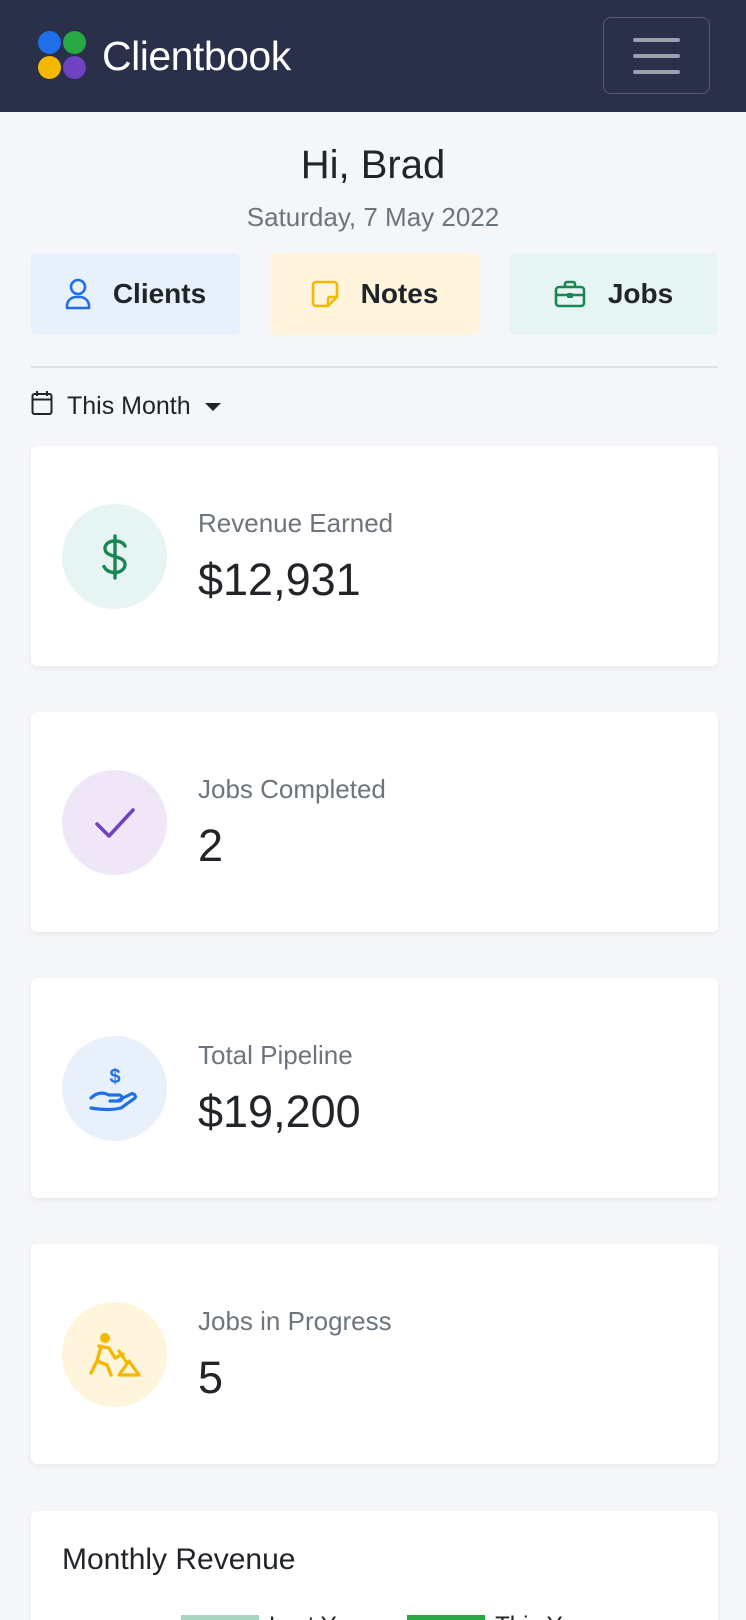  What do you see at coordinates (292, 789) in the screenshot?
I see `stat-label: Jobs Completed` at bounding box center [292, 789].